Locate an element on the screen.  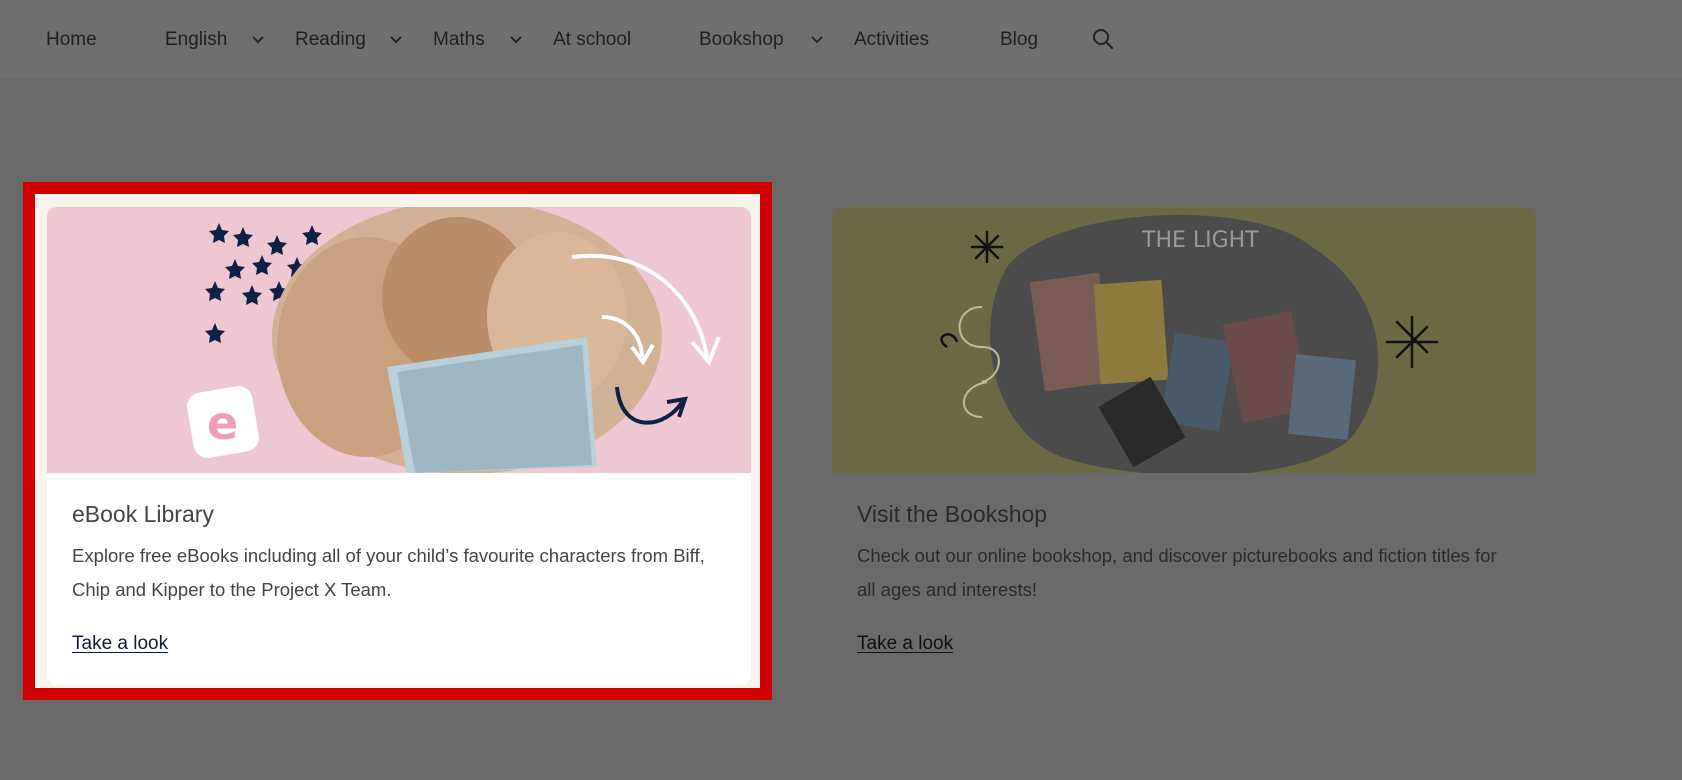
ebook-library-image: e is located at coordinates (399, 340).